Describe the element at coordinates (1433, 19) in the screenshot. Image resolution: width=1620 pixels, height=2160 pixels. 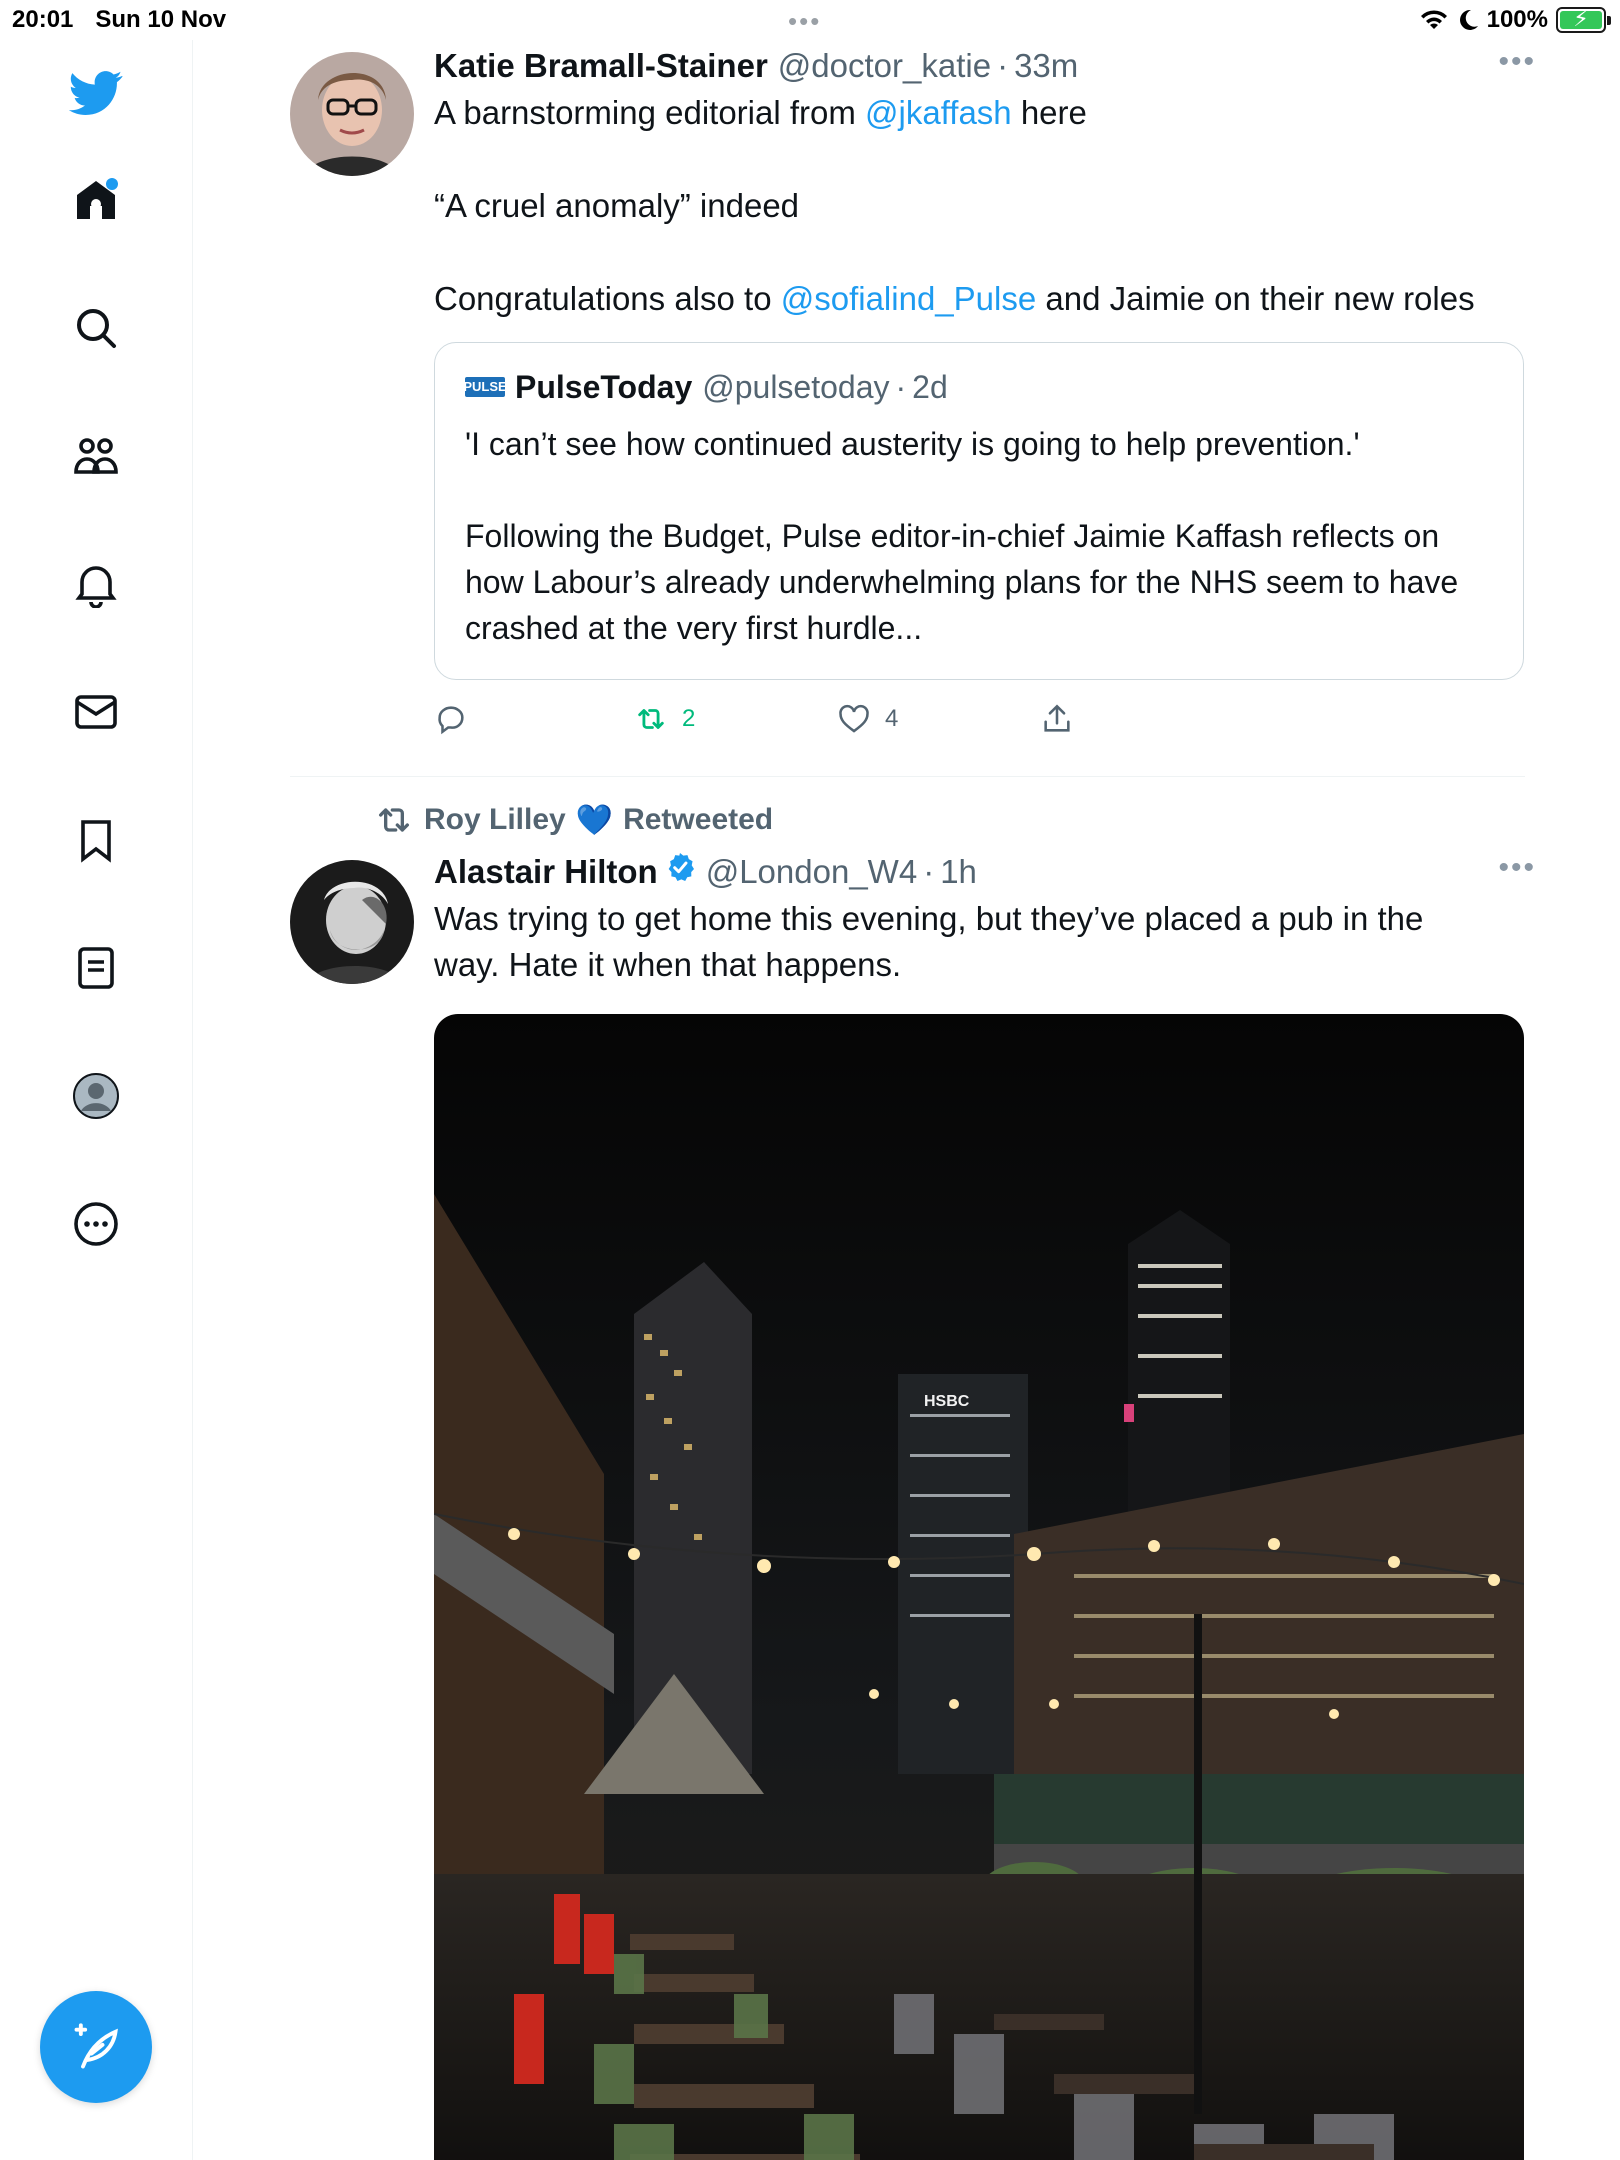
I see `wifi-icon` at that location.